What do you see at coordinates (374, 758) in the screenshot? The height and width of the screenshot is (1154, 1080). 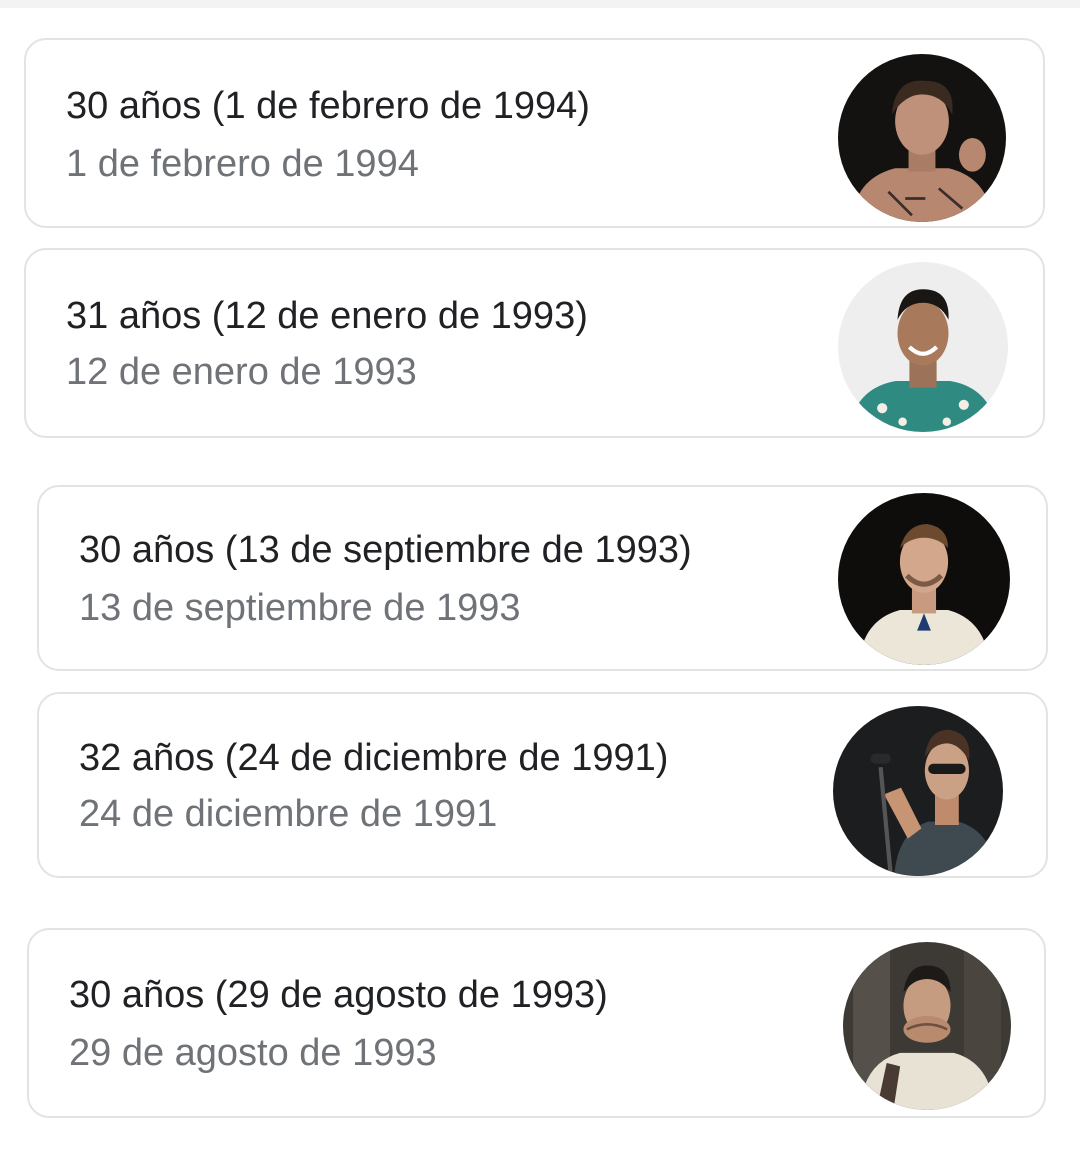 I see `age-text: 32 años (24 de diciembre de 1991)` at bounding box center [374, 758].